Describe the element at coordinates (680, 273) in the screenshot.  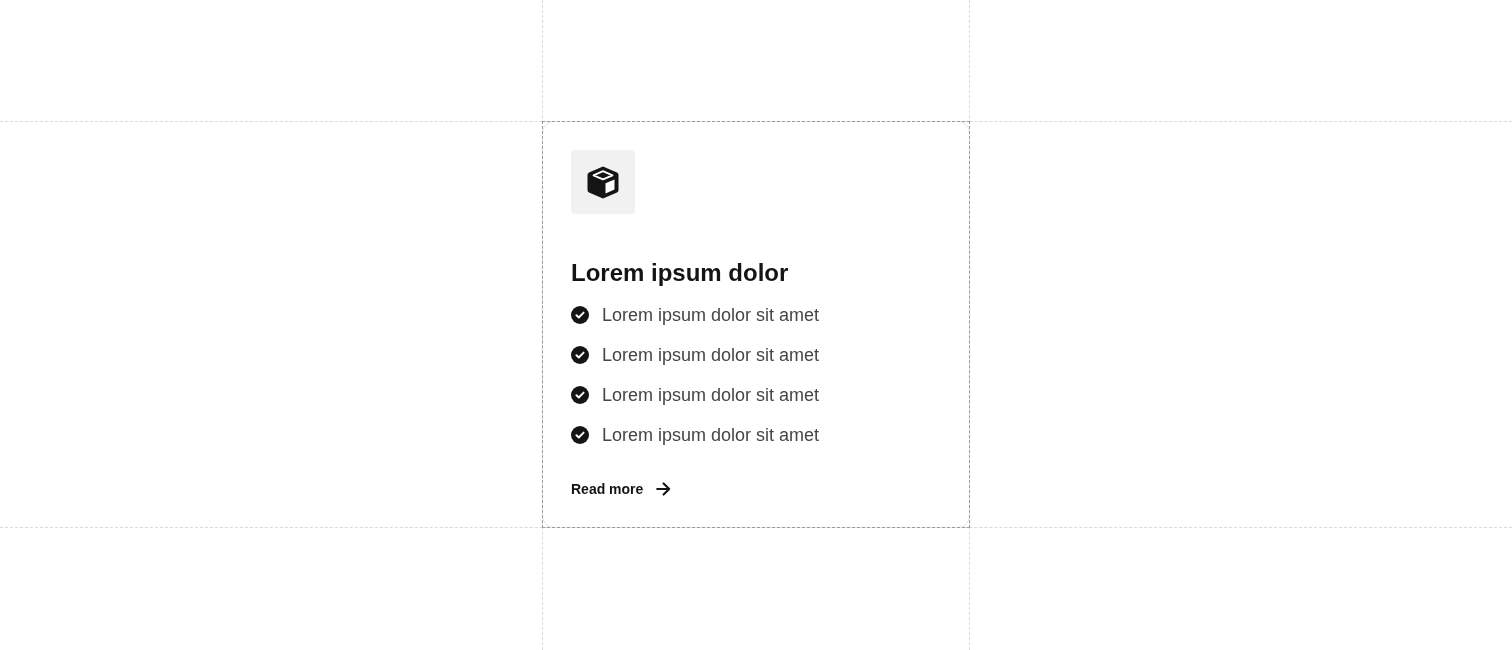
I see `card-title: Lorem ipsum dolor` at that location.